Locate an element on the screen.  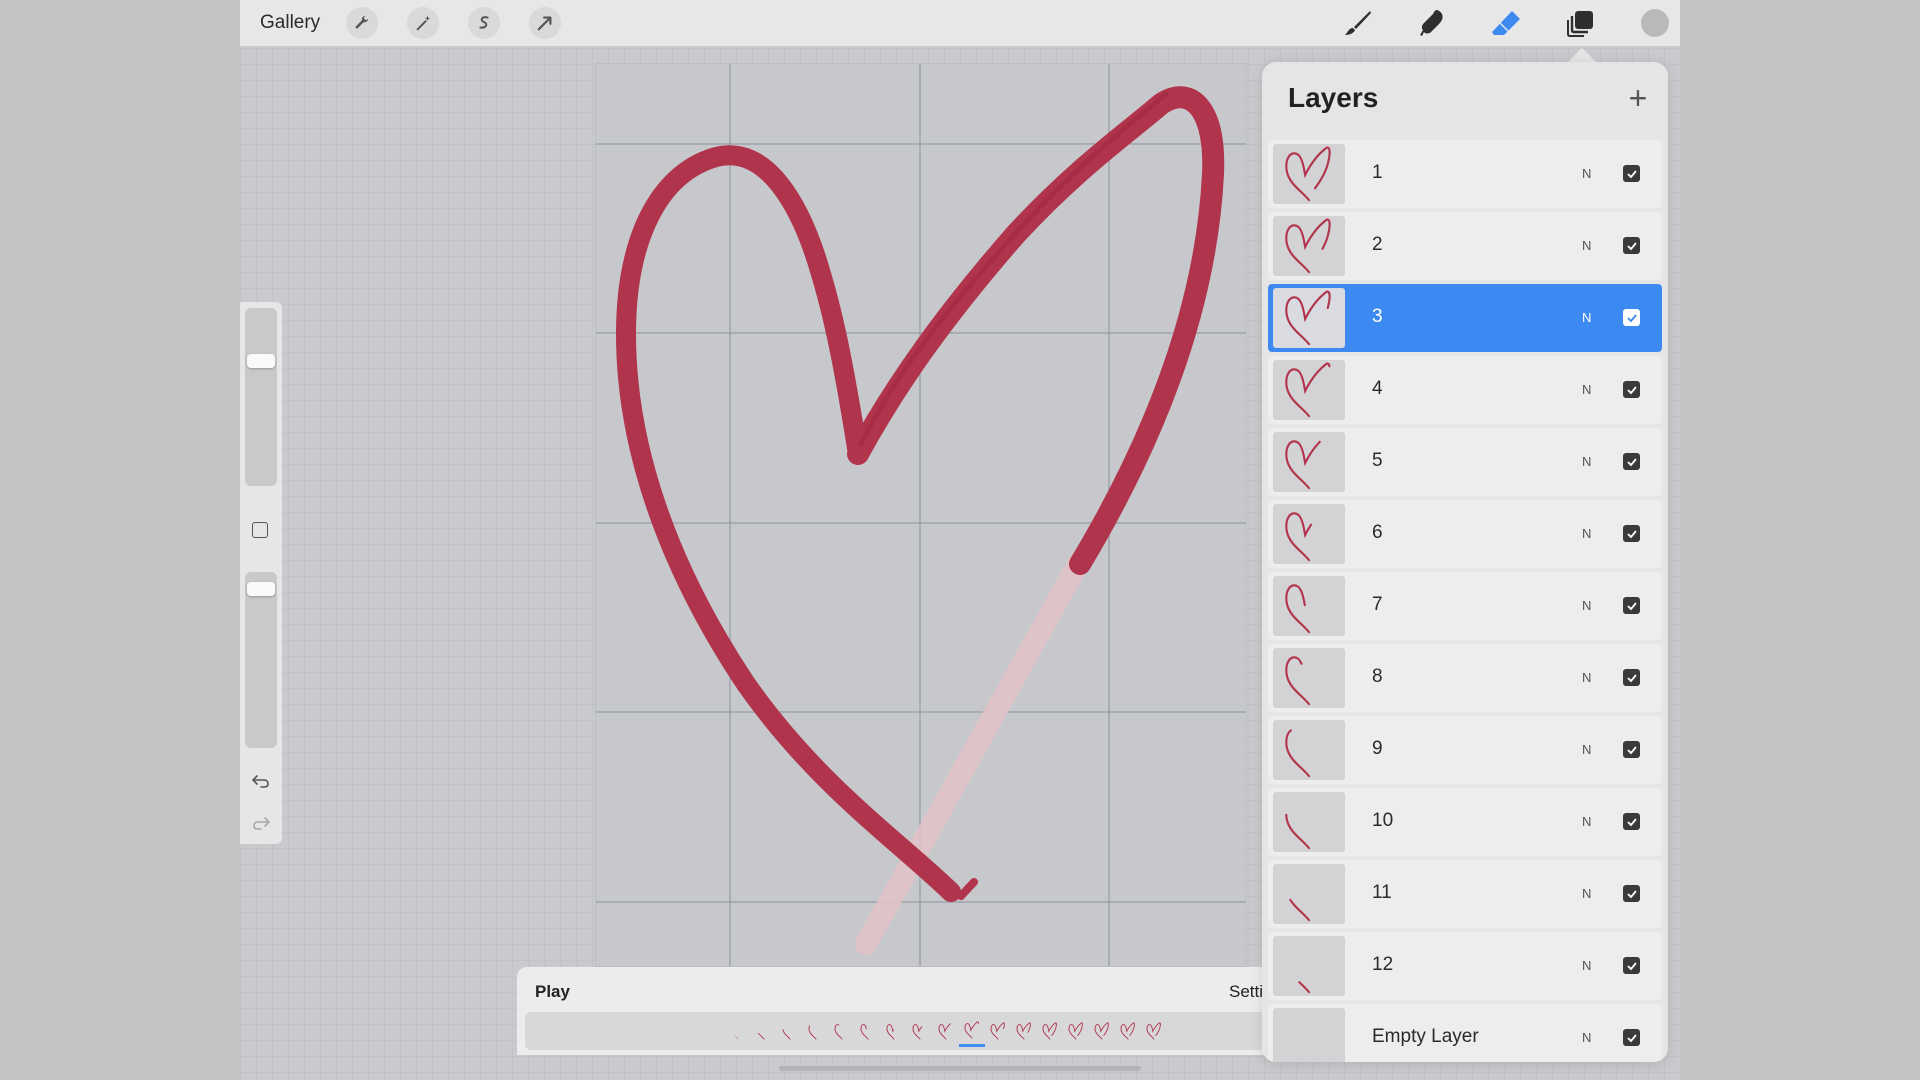
layer-row: 9N is located at coordinates (1465, 750).